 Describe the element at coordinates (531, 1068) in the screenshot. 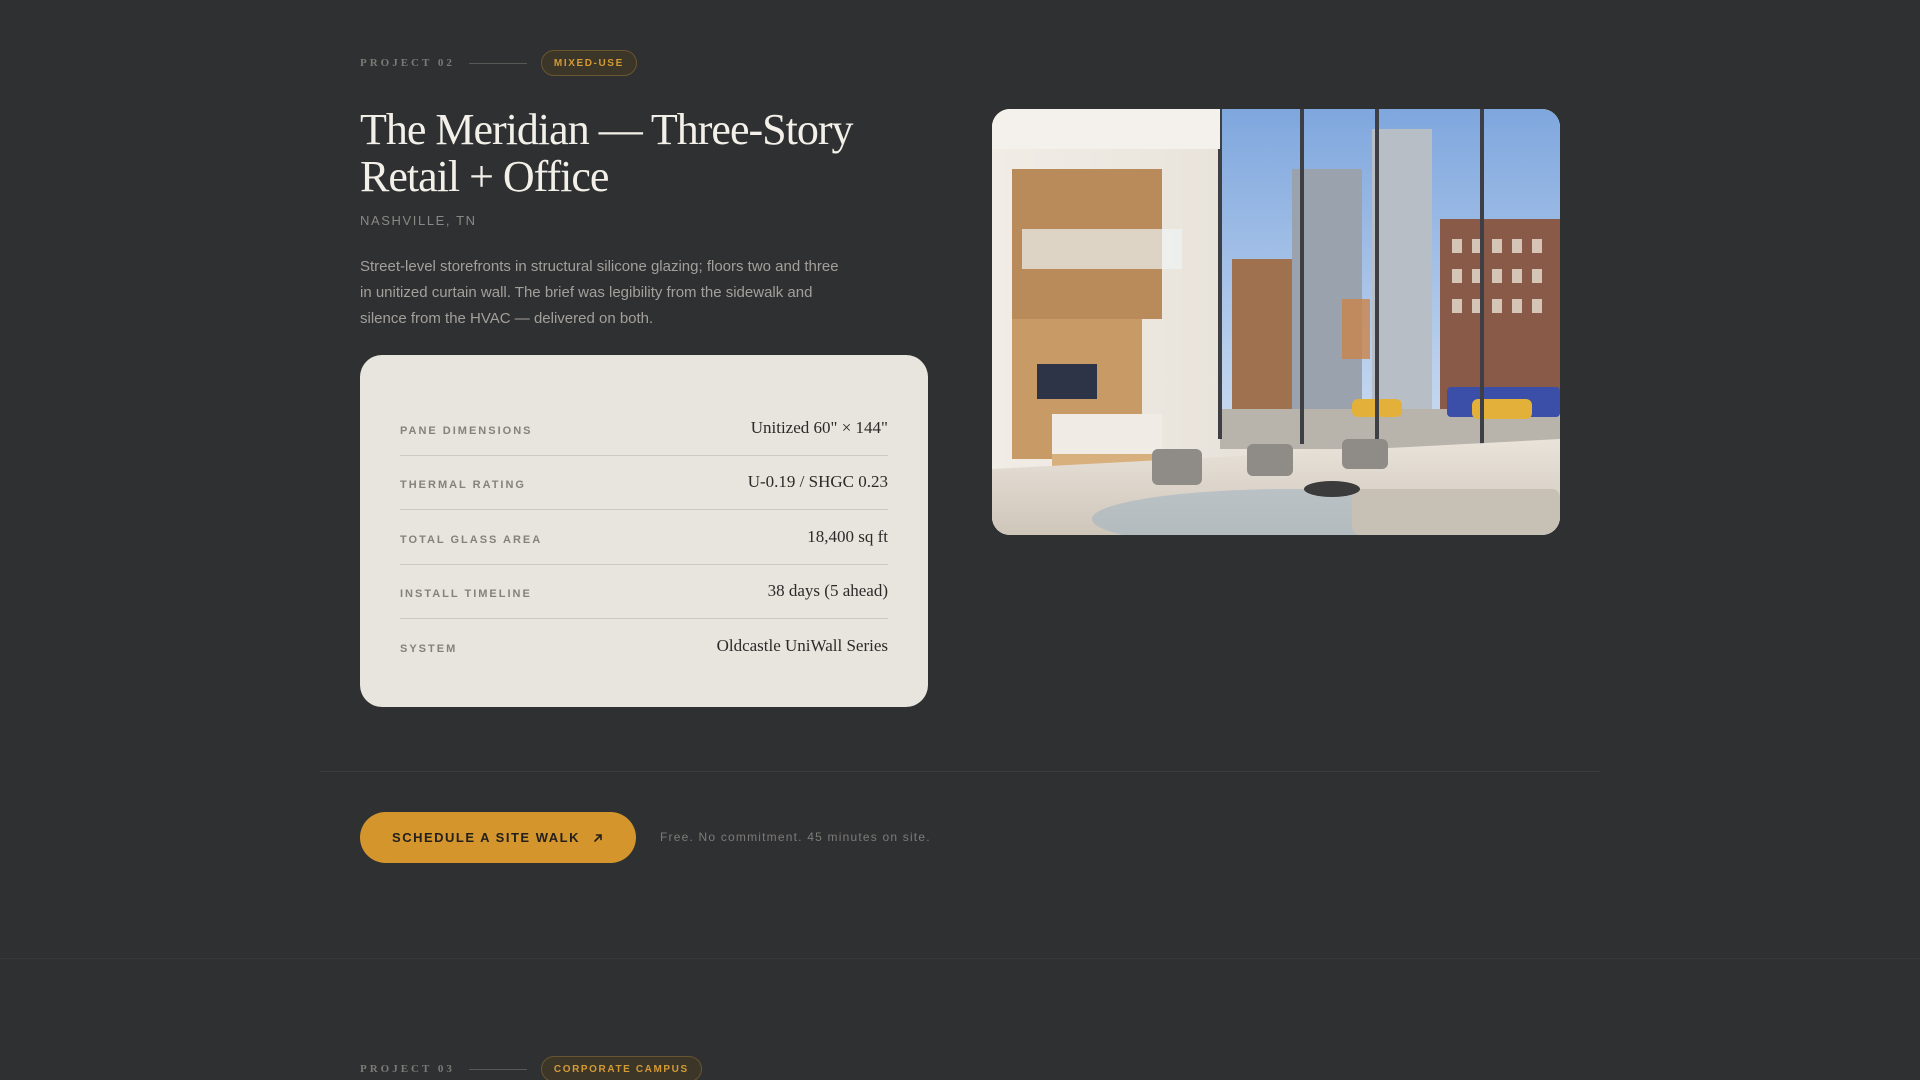

I see `project-eyebrow-next: PROJECT 03 CORPORATE CAMPUS` at that location.